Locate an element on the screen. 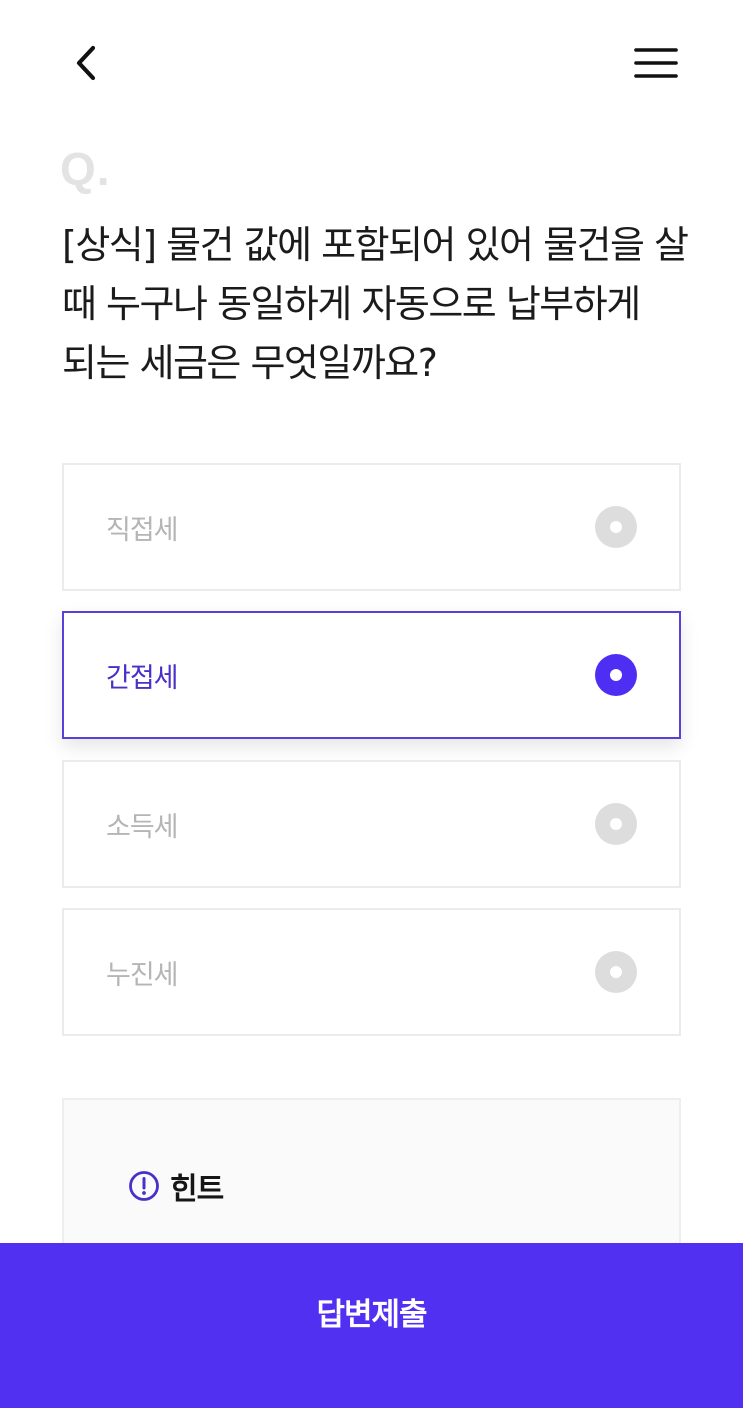 The width and height of the screenshot is (743, 1408). option-label: 직접세 is located at coordinates (142, 530).